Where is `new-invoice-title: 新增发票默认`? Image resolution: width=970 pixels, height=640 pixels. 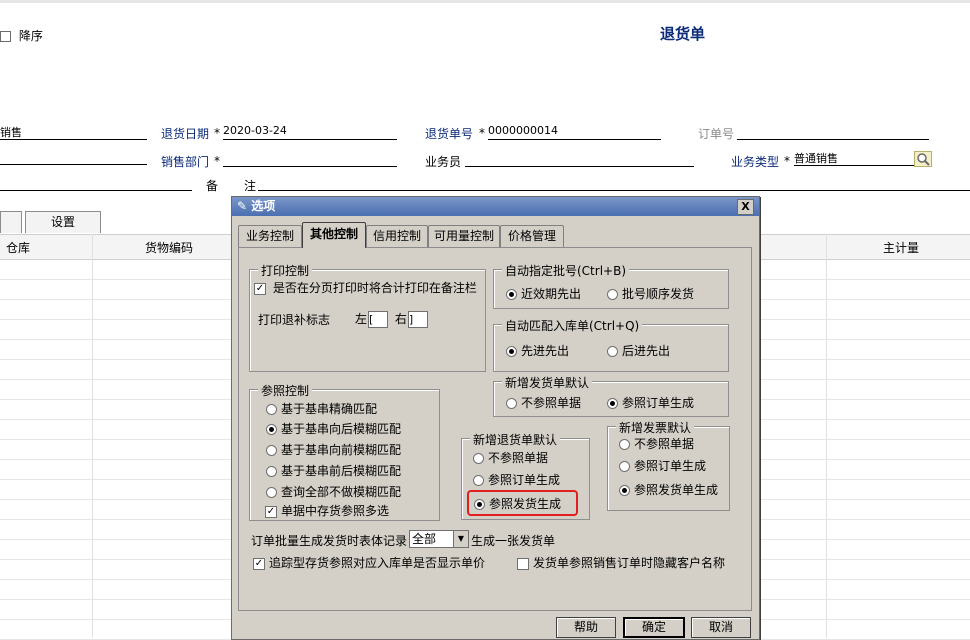 new-invoice-title: 新增发票默认 is located at coordinates (655, 427).